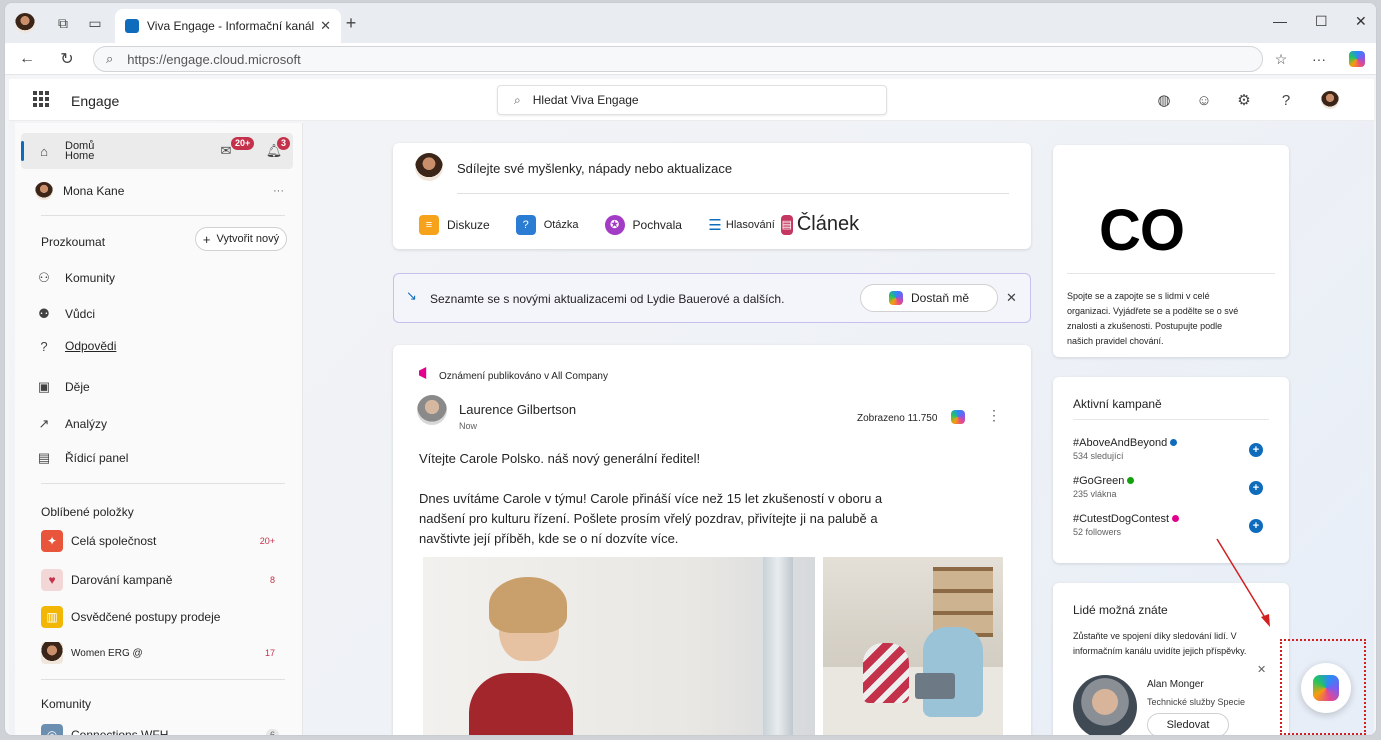  Describe the element at coordinates (157, 314) in the screenshot. I see `sidebar-item-leaders: ⚉ Vůdci` at that location.